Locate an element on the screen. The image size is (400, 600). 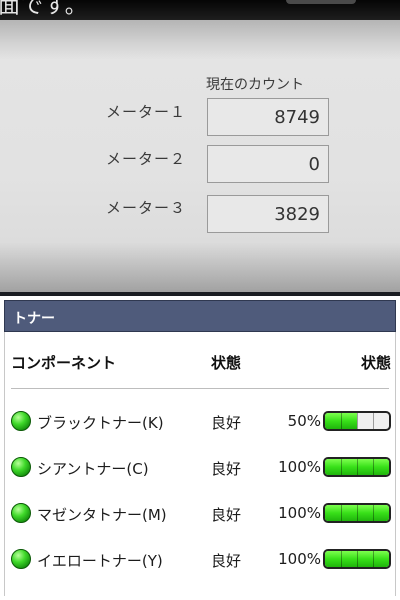
toner-percent: 50% is located at coordinates (304, 421).